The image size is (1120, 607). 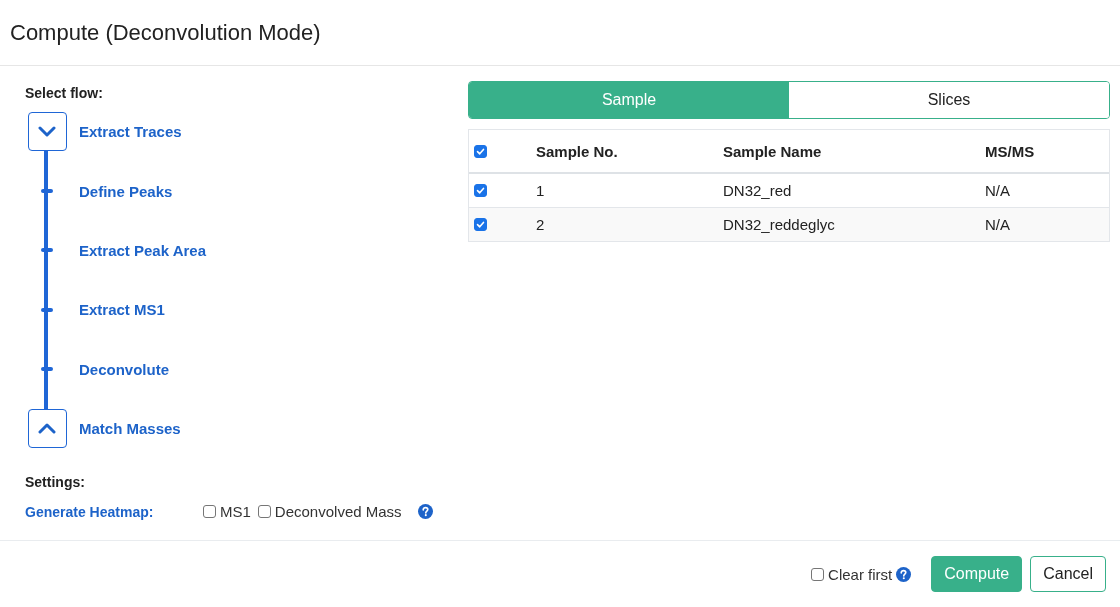 I want to click on chevron-up-button, so click(x=47, y=429).